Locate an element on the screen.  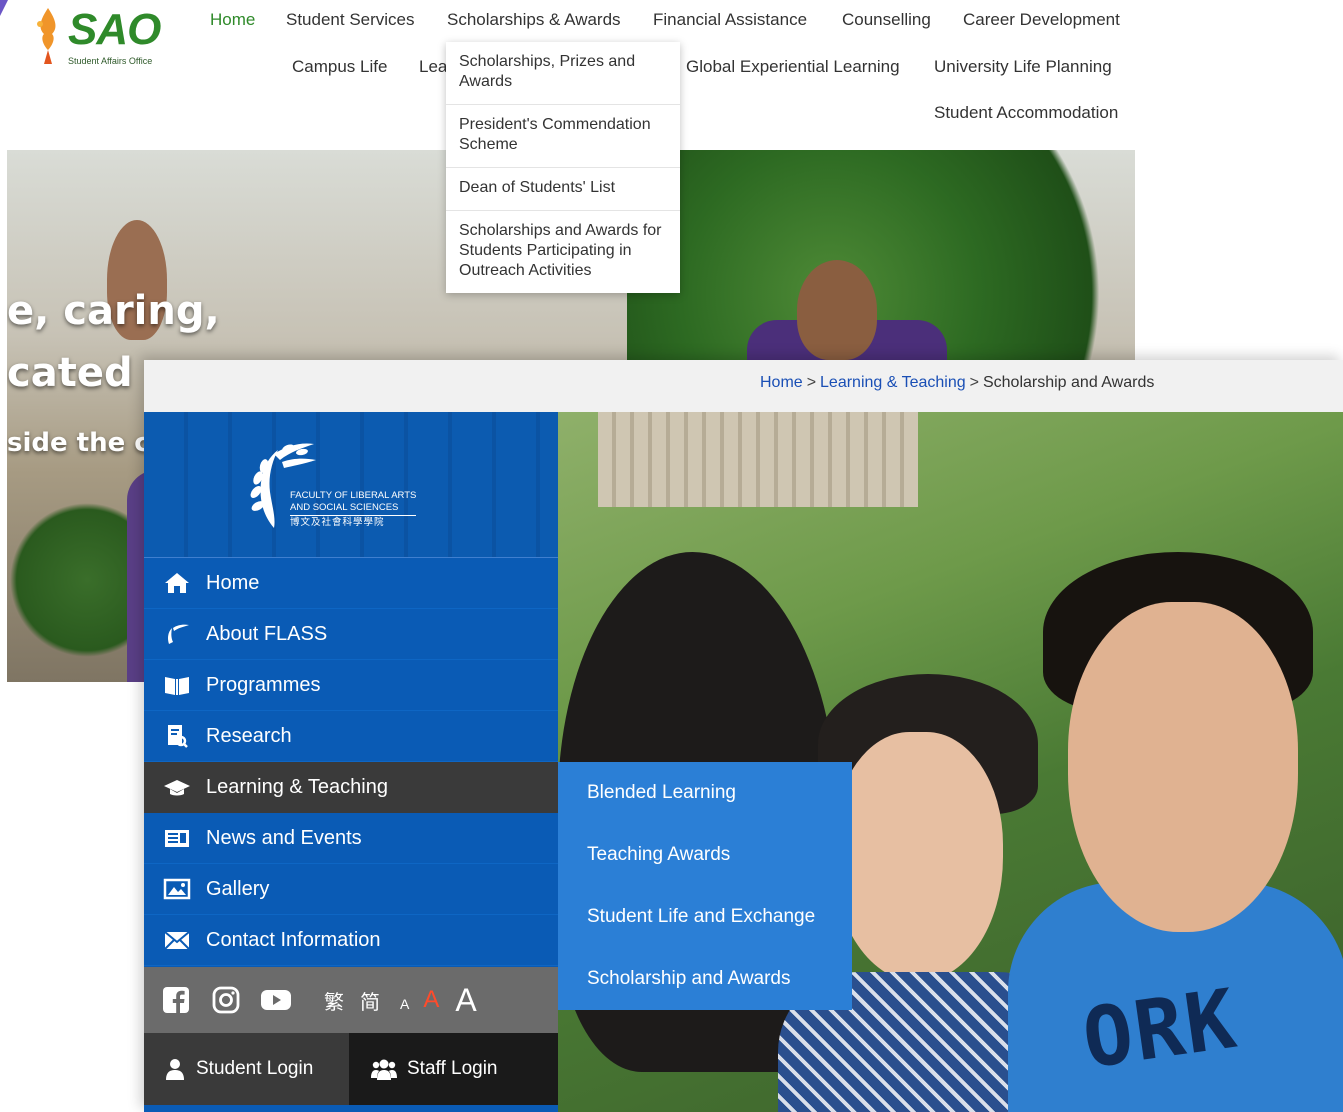
logo-line-2: AND SOCIAL SCIENCES is located at coordinates (344, 507).